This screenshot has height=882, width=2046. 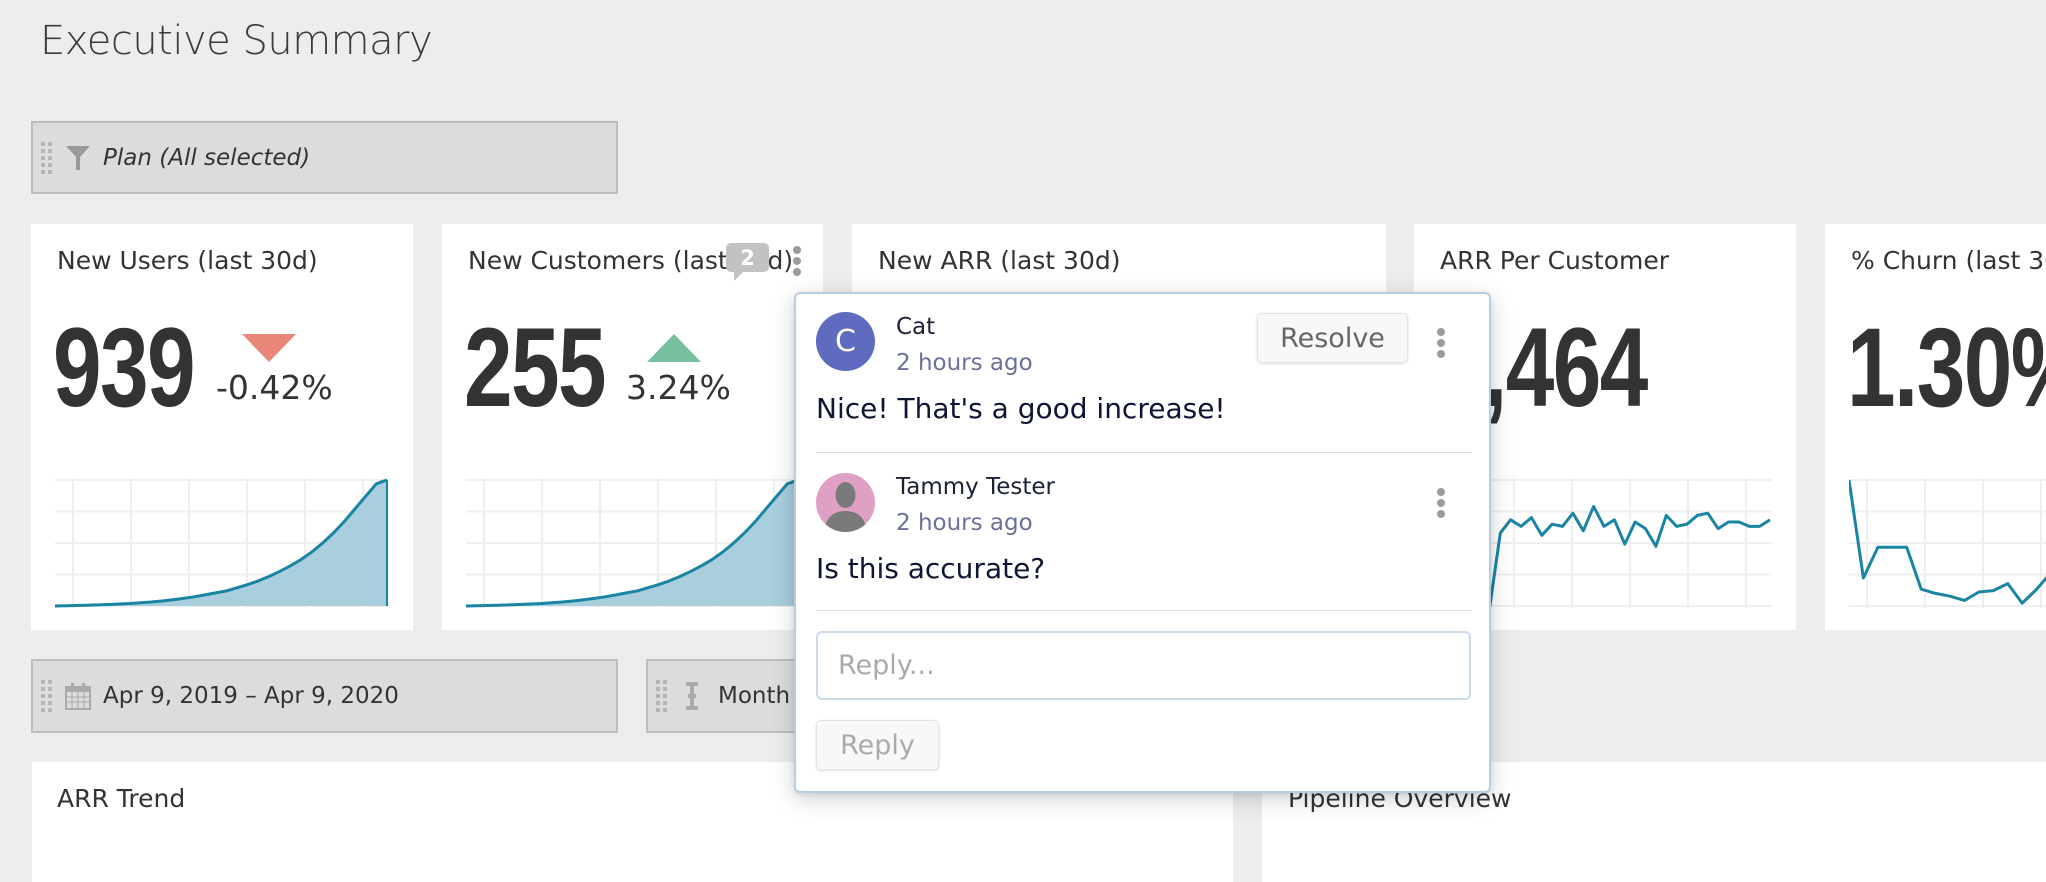 I want to click on kpi-delta: -0.42%, so click(x=274, y=387).